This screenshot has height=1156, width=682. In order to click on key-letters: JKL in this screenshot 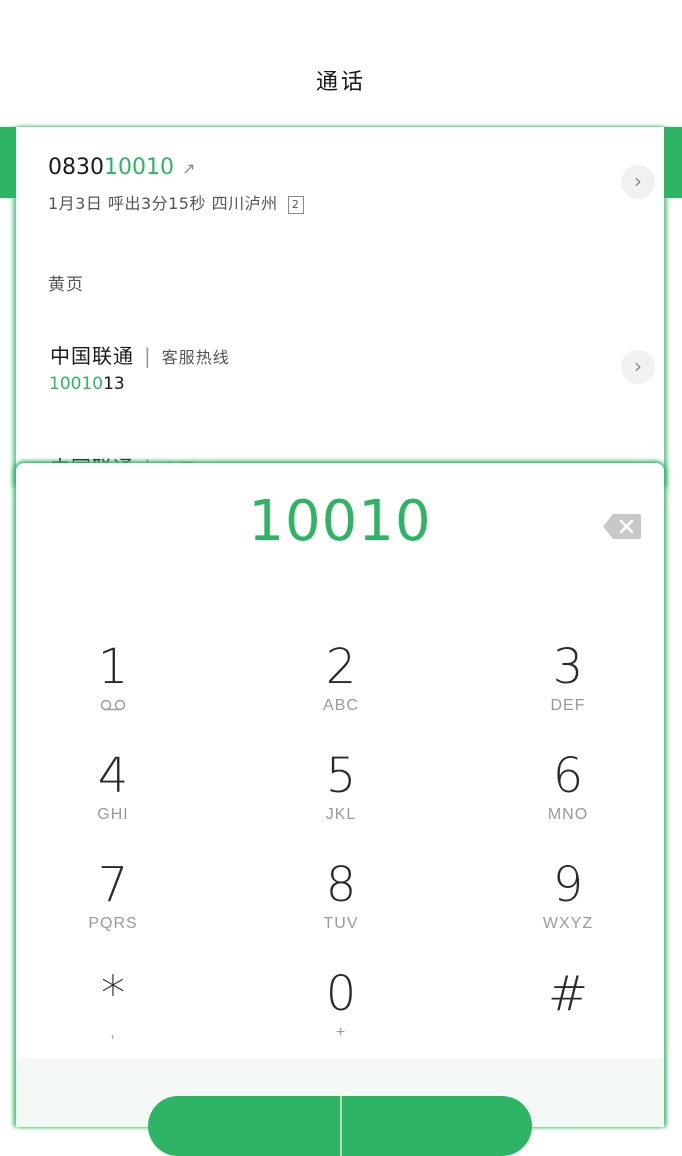, I will do `click(341, 814)`.